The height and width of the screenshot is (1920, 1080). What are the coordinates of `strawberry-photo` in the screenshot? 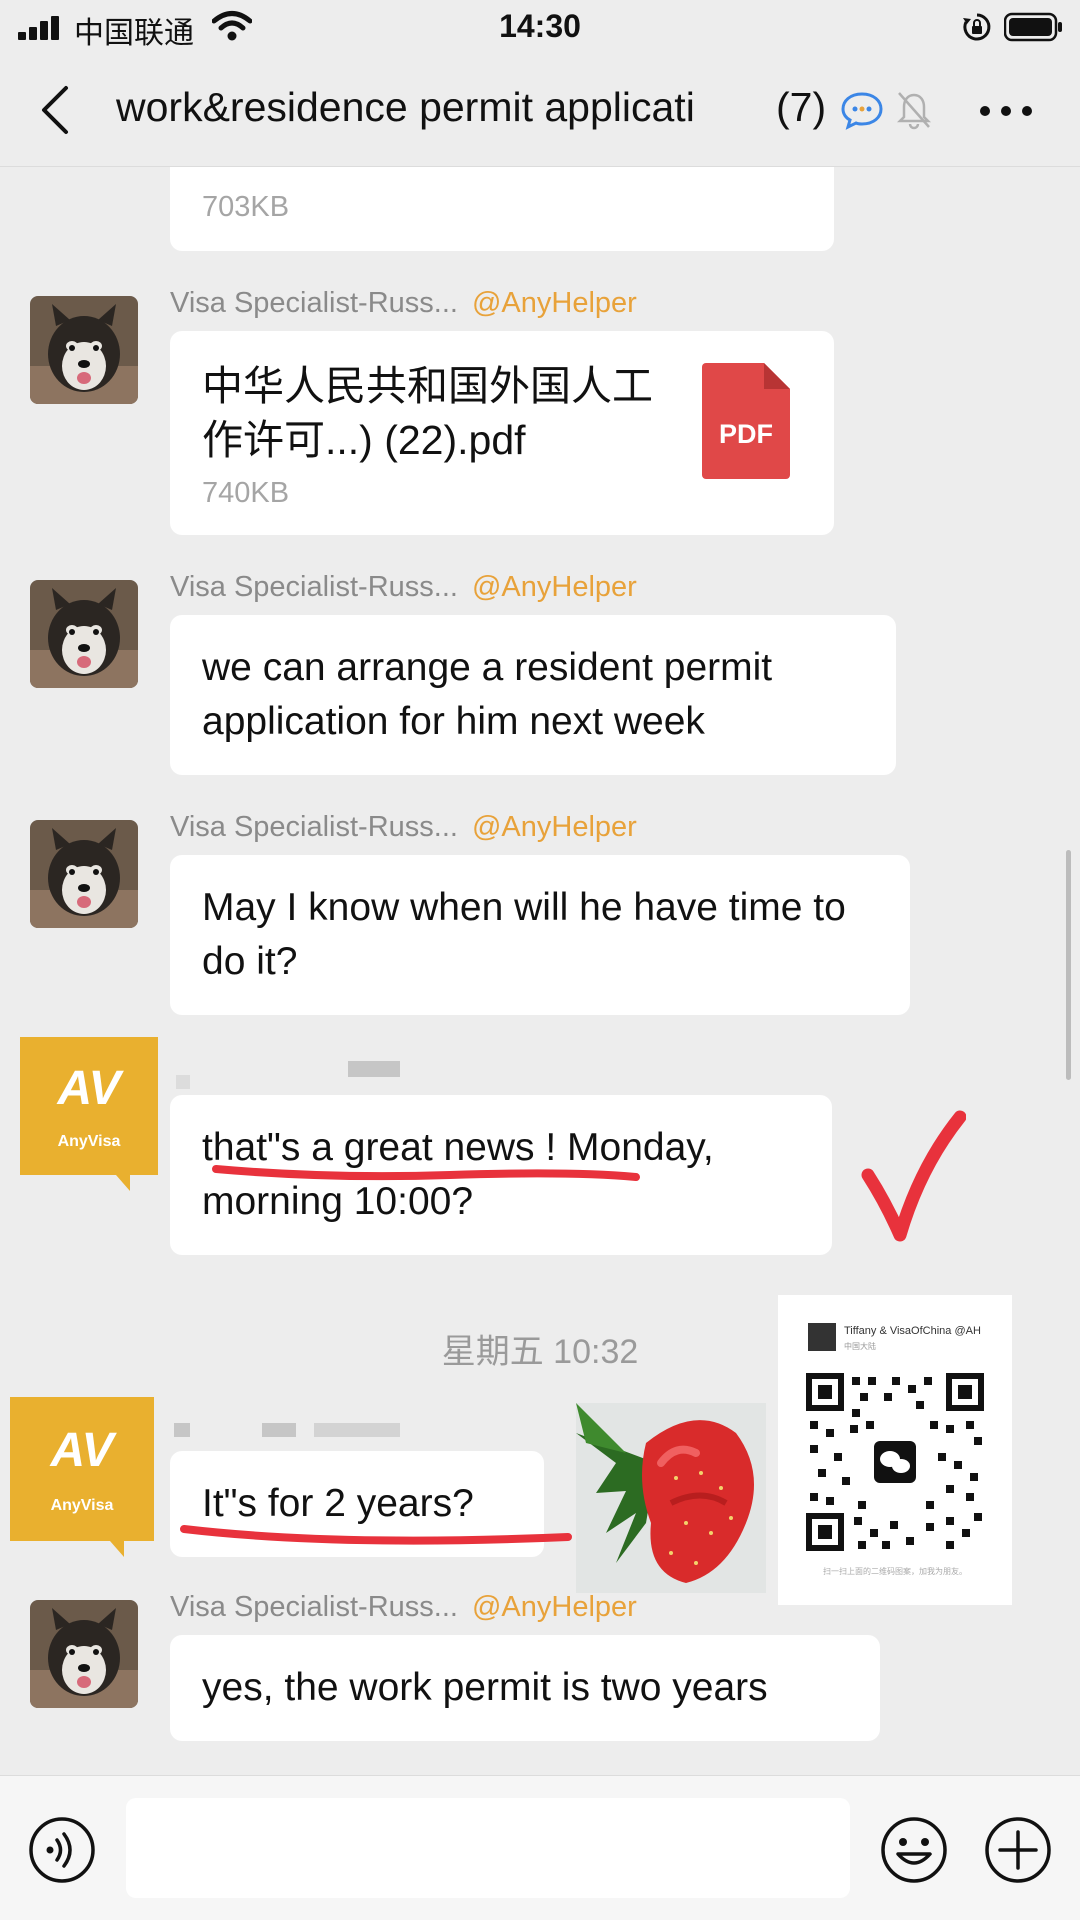 It's located at (671, 1498).